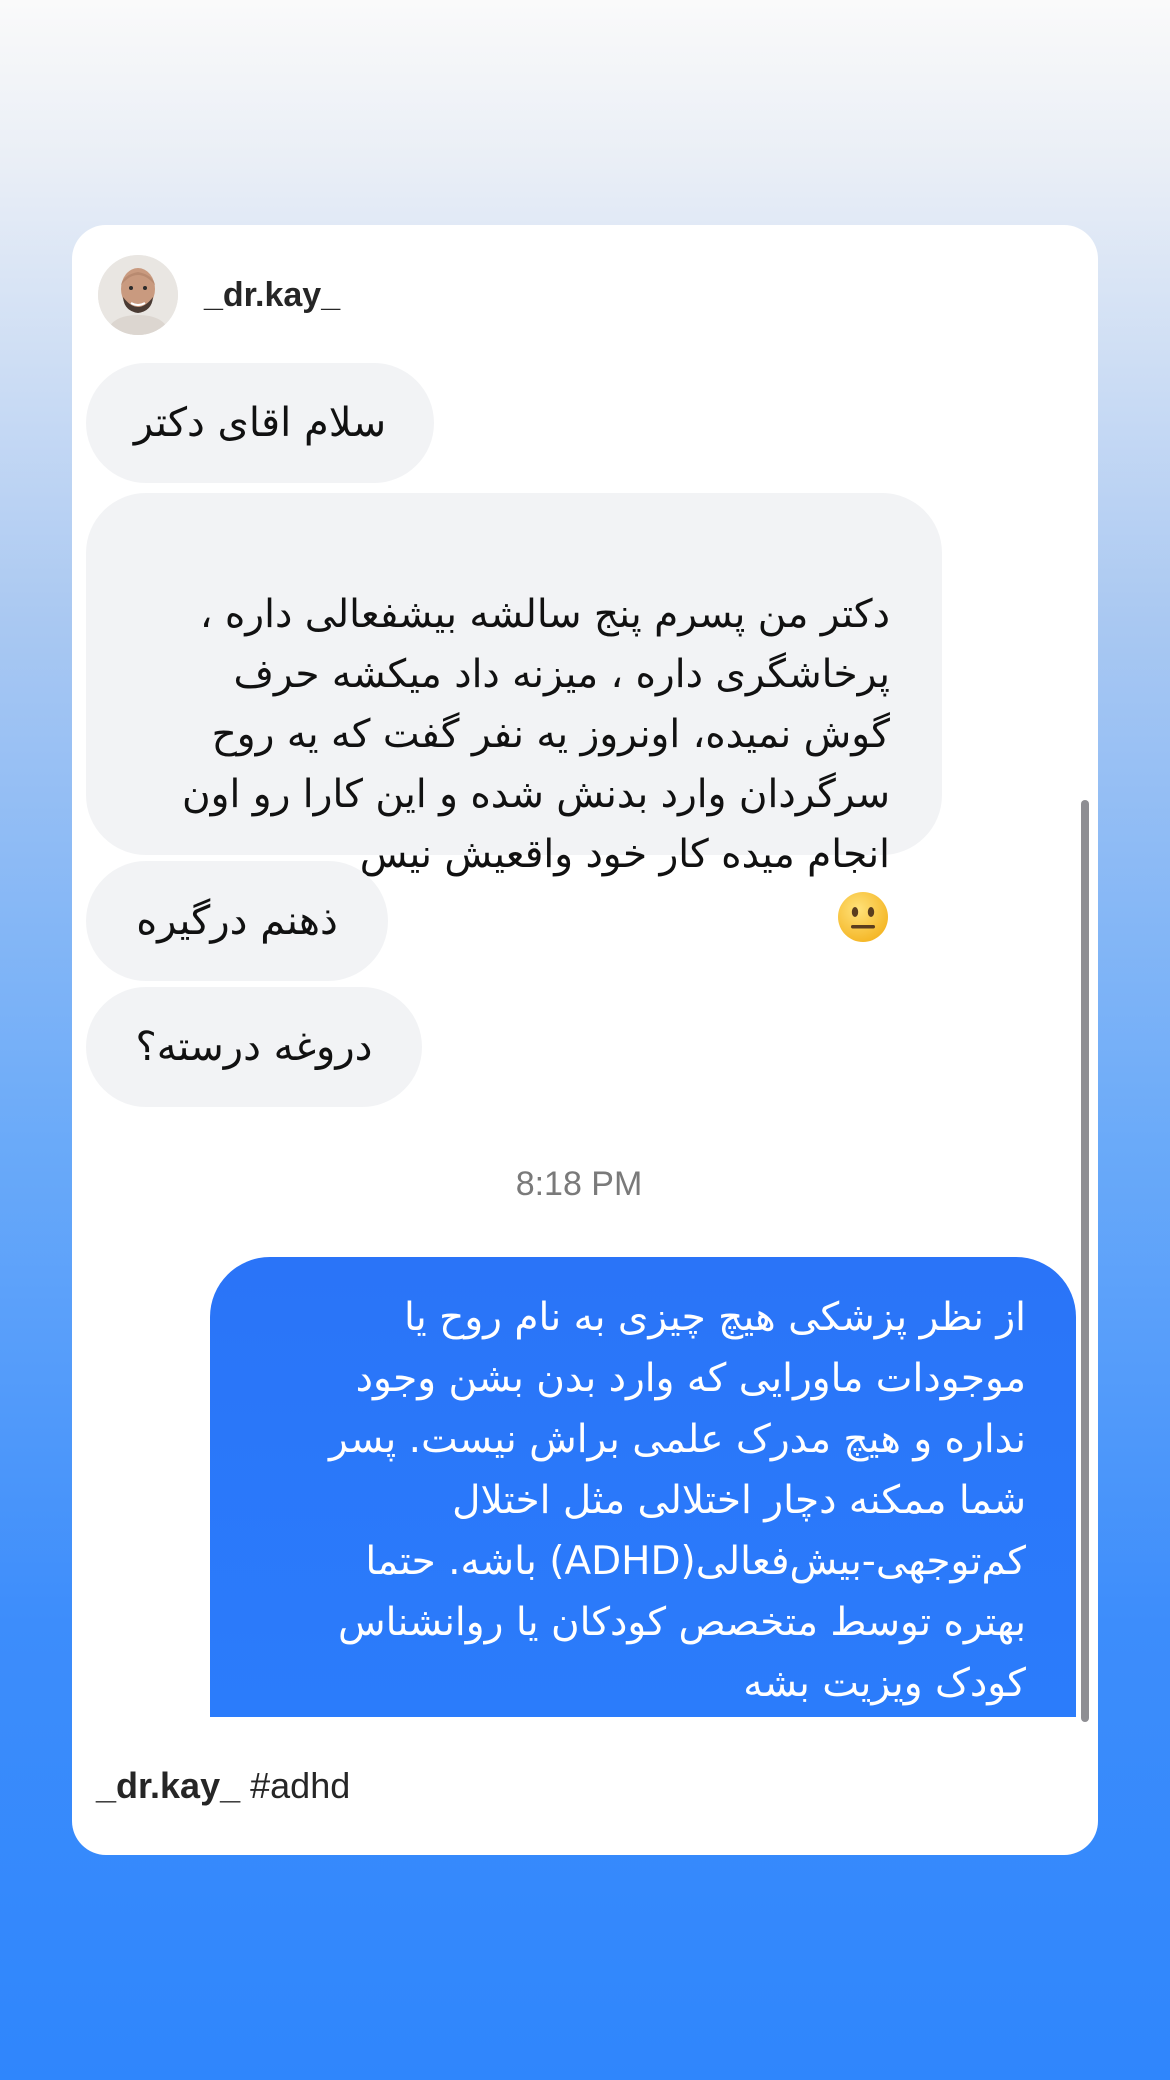 The height and width of the screenshot is (2080, 1170). What do you see at coordinates (1085, 1261) in the screenshot?
I see `scrollbar` at bounding box center [1085, 1261].